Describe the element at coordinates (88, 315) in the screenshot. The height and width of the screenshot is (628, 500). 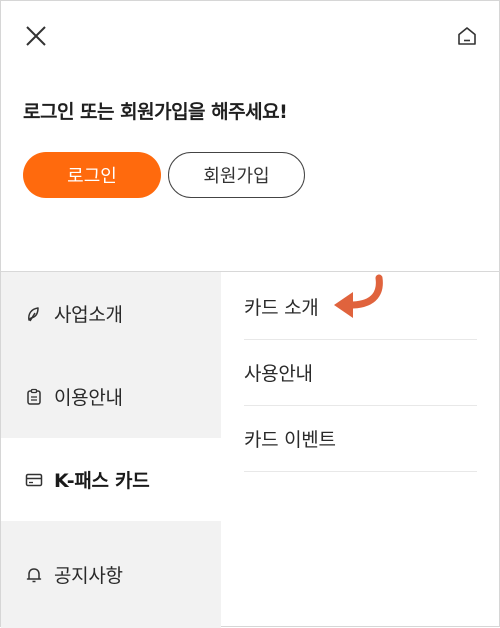
I see `category-label: 사업소개` at that location.